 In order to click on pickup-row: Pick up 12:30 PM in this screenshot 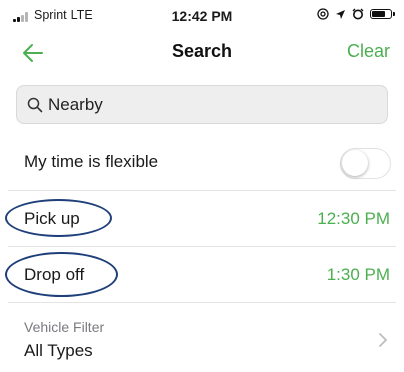, I will do `click(202, 218)`.